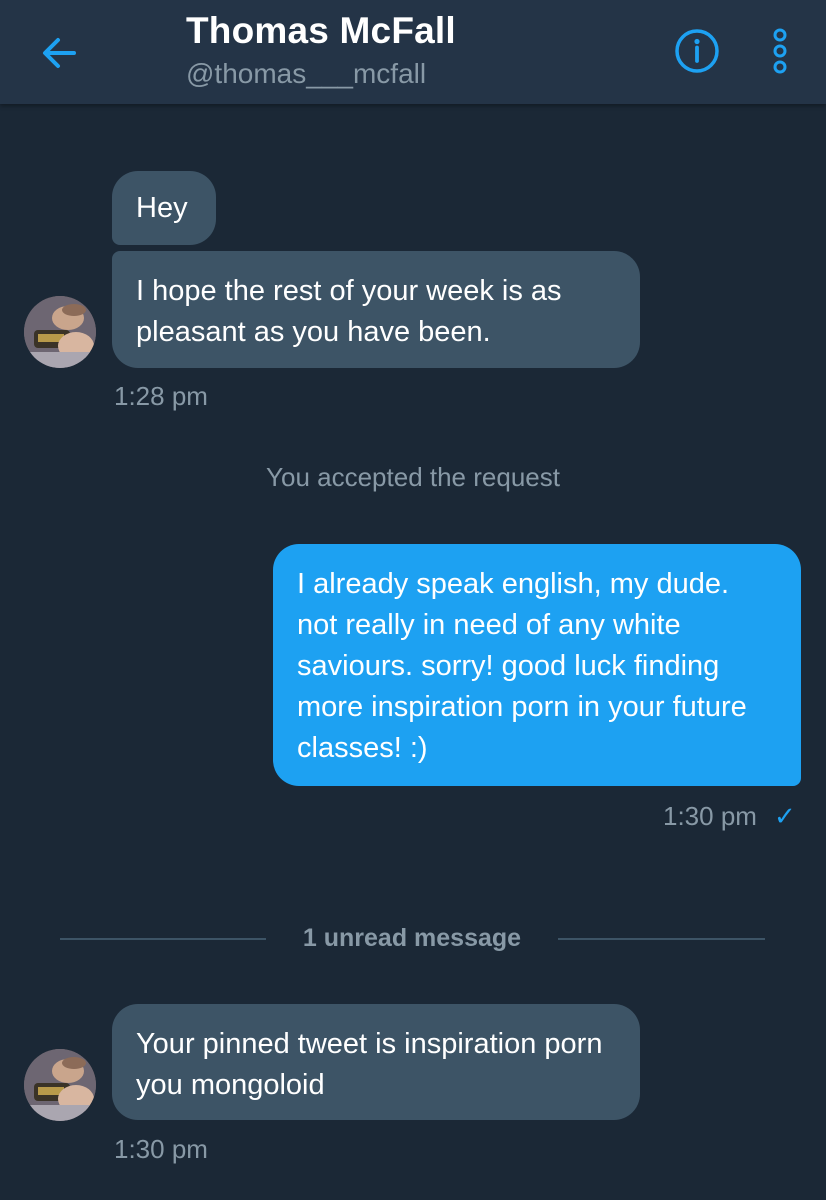 The image size is (826, 1200). Describe the element at coordinates (785, 816) in the screenshot. I see `sent-check-icon: ✓` at that location.